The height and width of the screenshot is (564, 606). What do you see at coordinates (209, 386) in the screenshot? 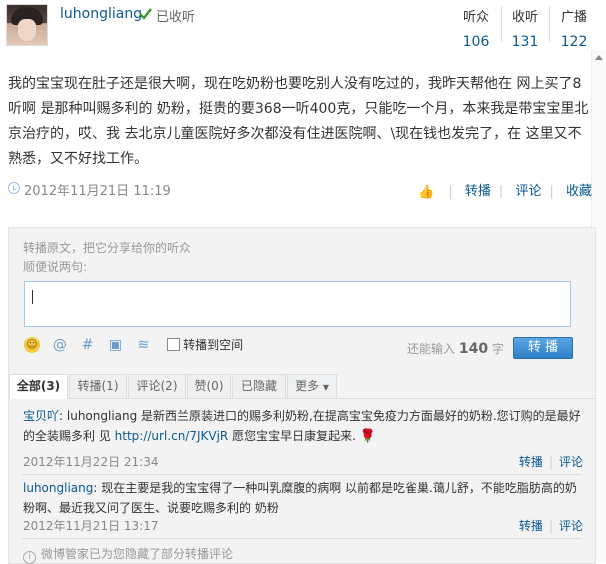
I see `tab-likes: 赞(0)` at bounding box center [209, 386].